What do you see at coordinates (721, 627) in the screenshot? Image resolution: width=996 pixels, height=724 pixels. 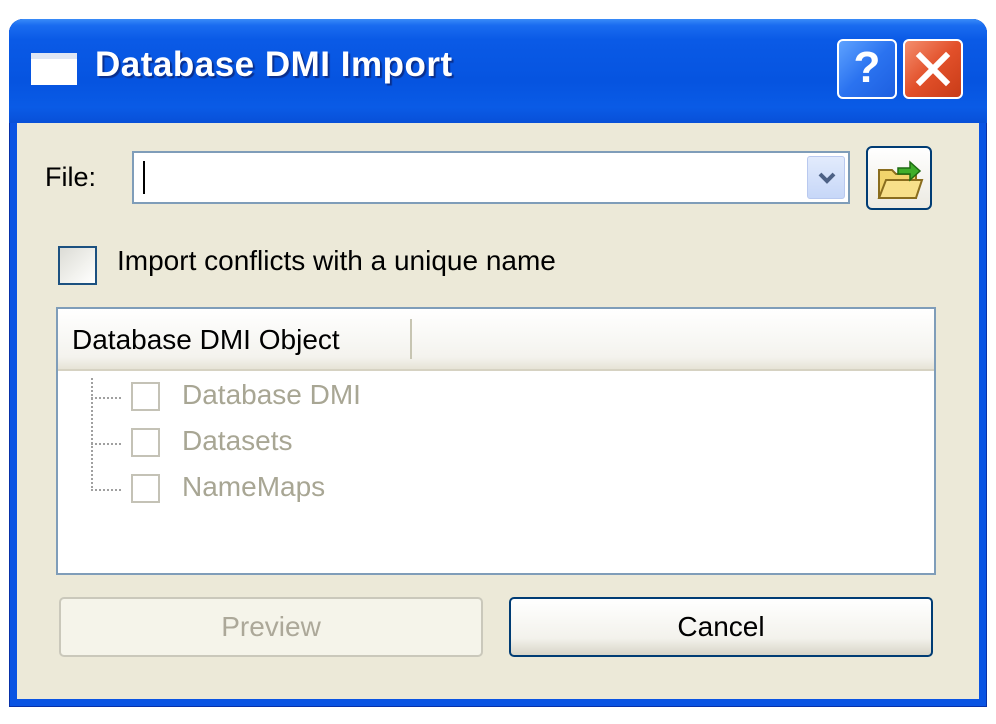 I see `cancel-button: Cancel` at bounding box center [721, 627].